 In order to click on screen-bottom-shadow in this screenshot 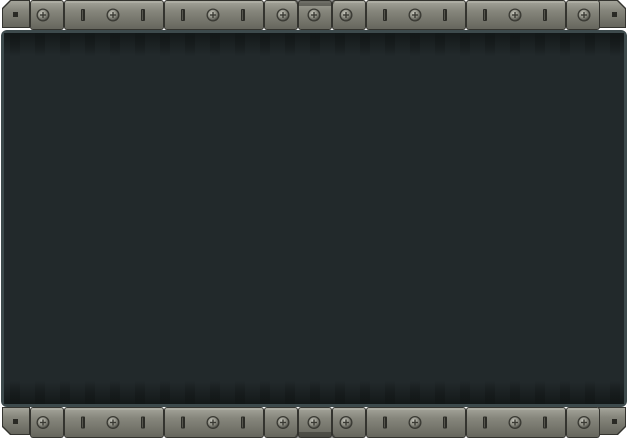, I will do `click(314, 392)`.